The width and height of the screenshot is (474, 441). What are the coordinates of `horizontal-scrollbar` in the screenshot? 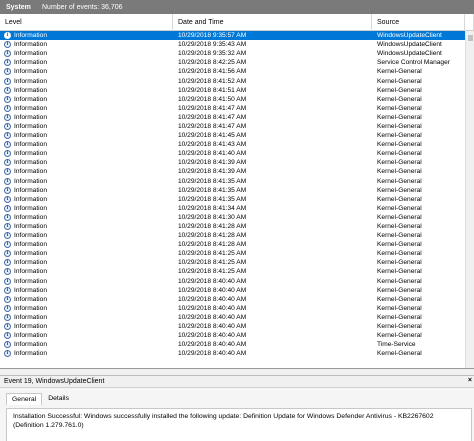 It's located at (237, 372).